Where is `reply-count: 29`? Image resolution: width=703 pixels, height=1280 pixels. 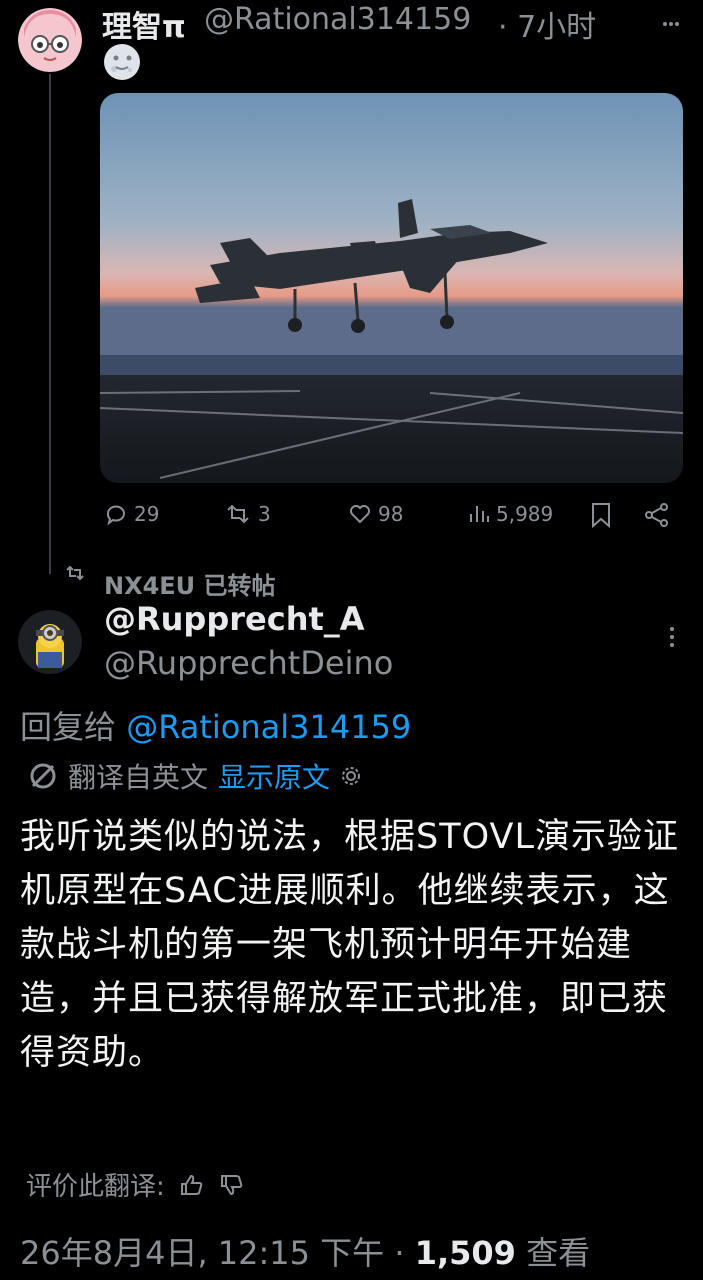
reply-count: 29 is located at coordinates (147, 514).